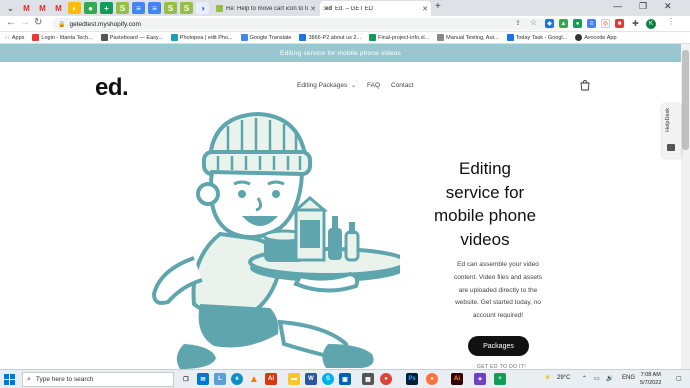  What do you see at coordinates (368, 379) in the screenshot?
I see `store-icon: ▦` at bounding box center [368, 379].